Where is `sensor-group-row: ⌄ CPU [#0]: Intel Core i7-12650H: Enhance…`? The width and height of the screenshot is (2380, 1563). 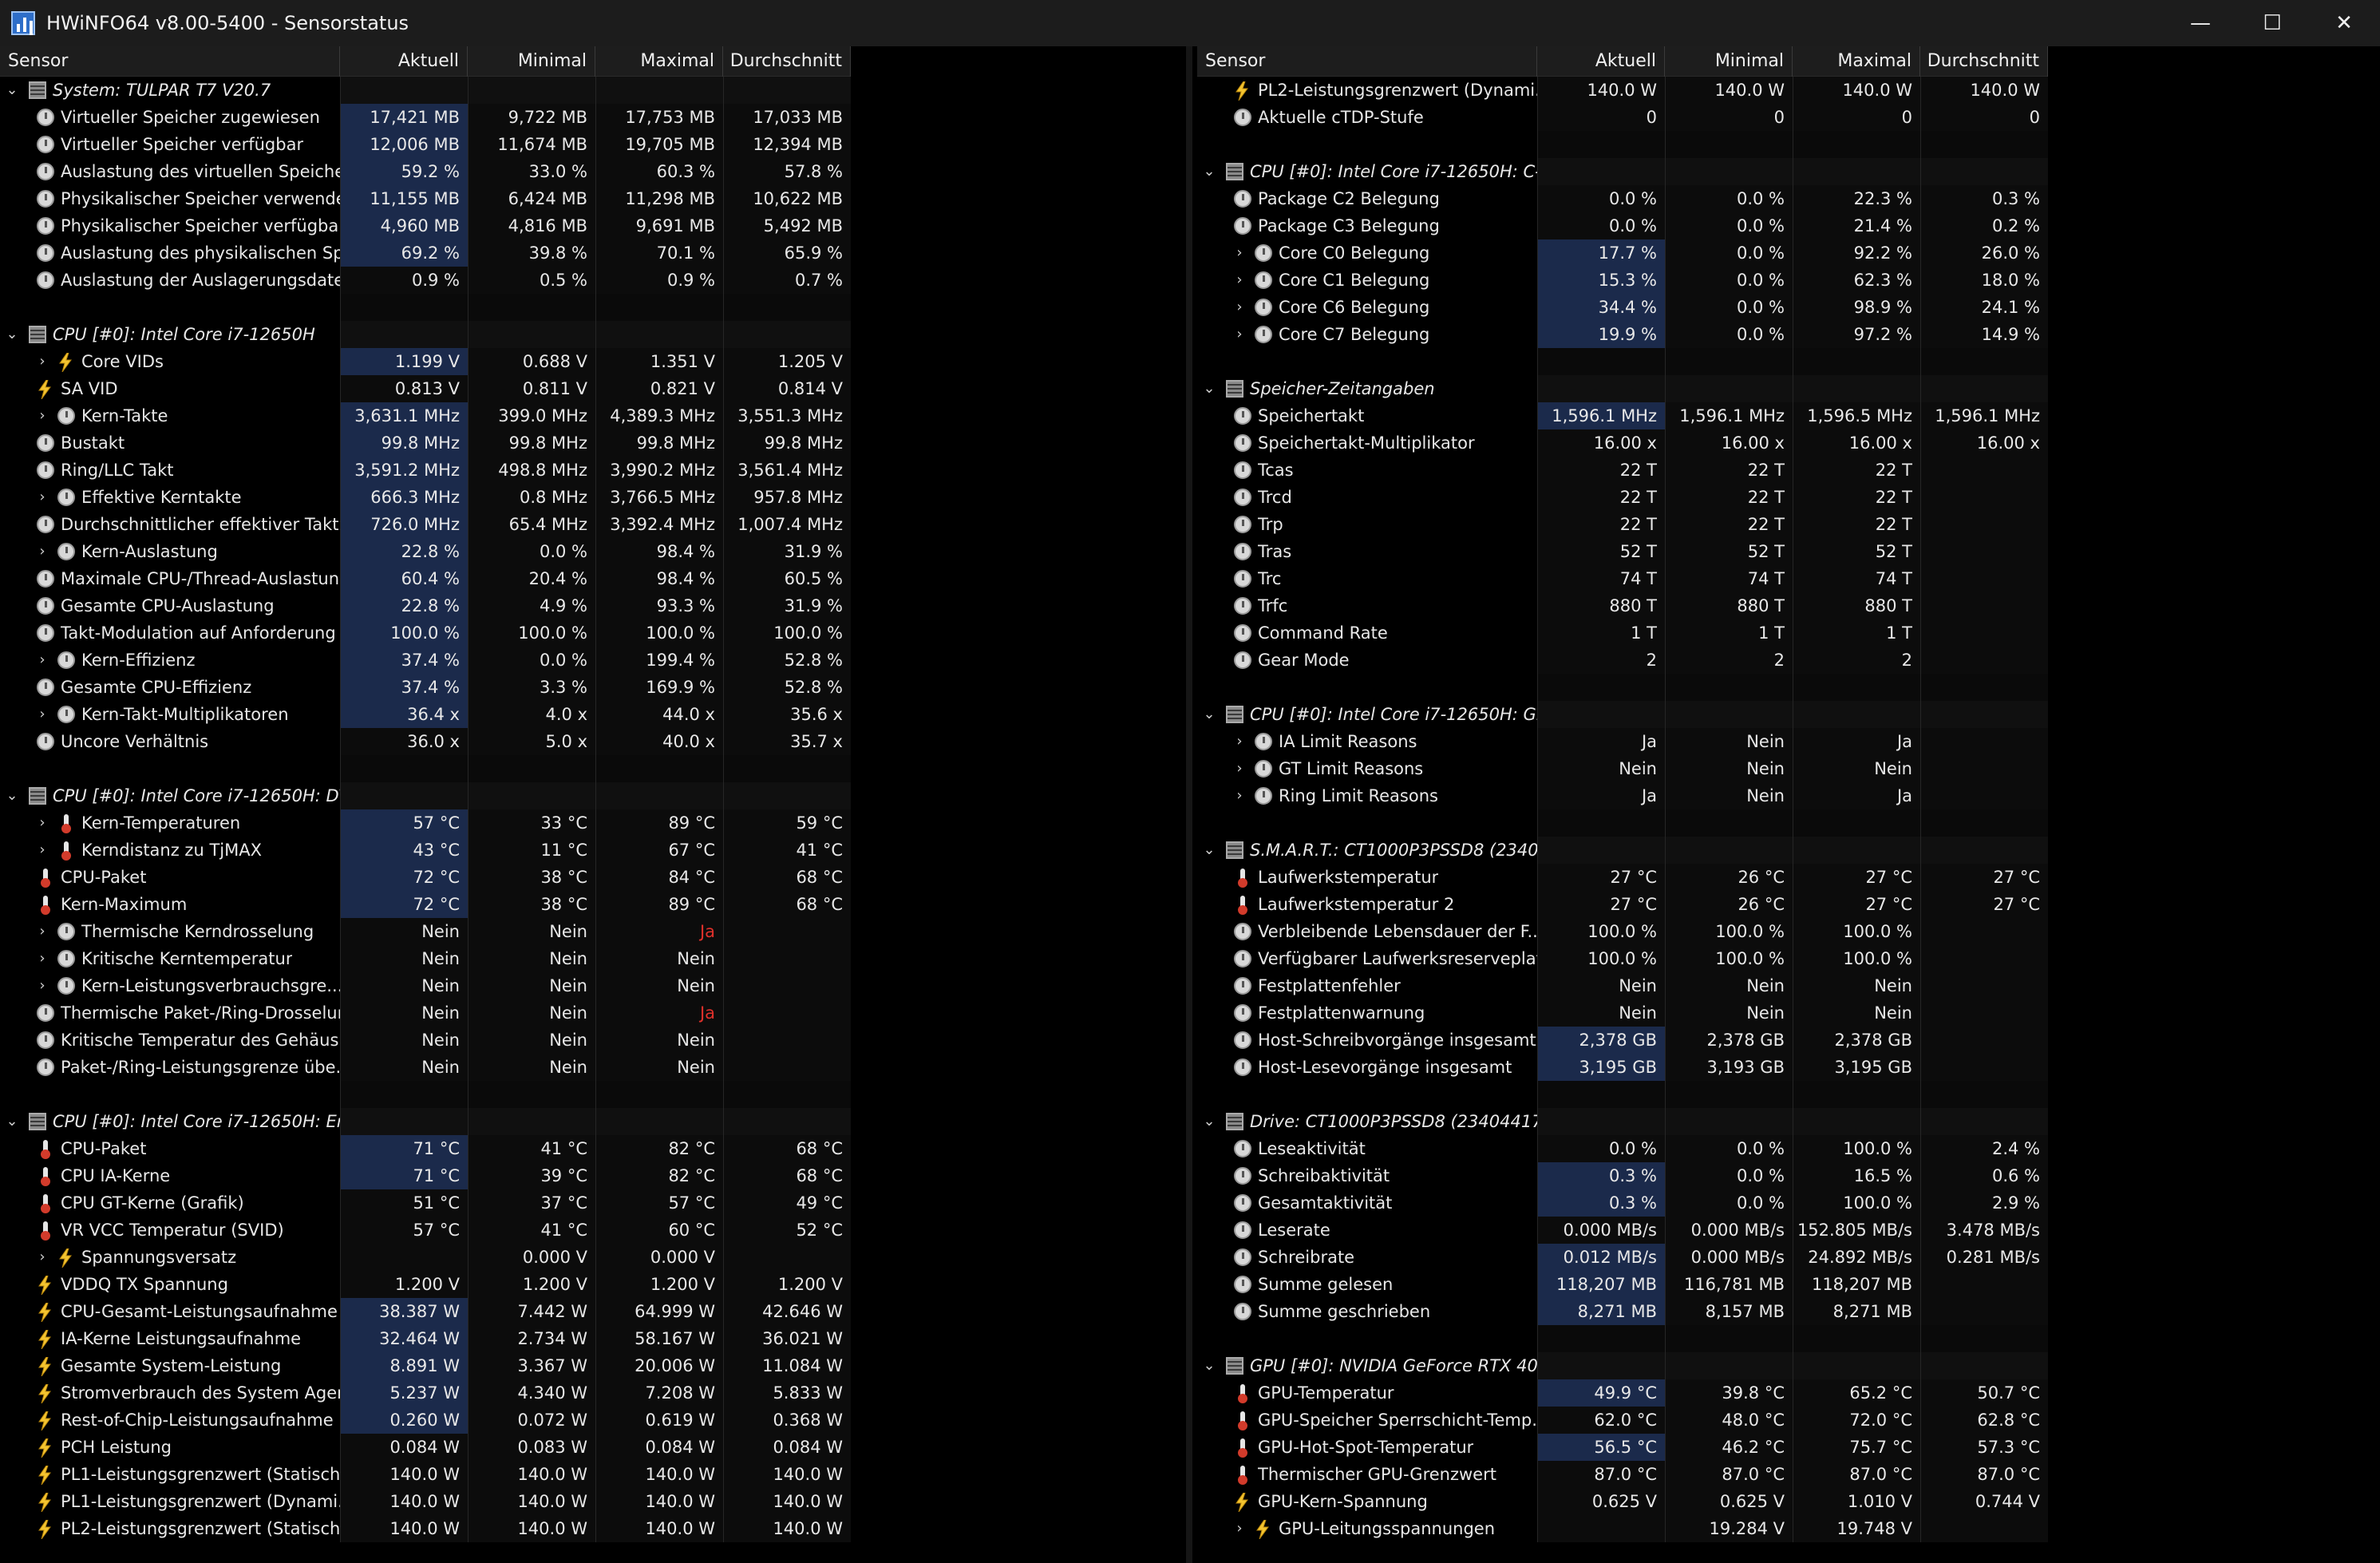
sensor-group-row: ⌄ CPU [#0]: Intel Core i7-12650H: Enhance… is located at coordinates (425, 1121).